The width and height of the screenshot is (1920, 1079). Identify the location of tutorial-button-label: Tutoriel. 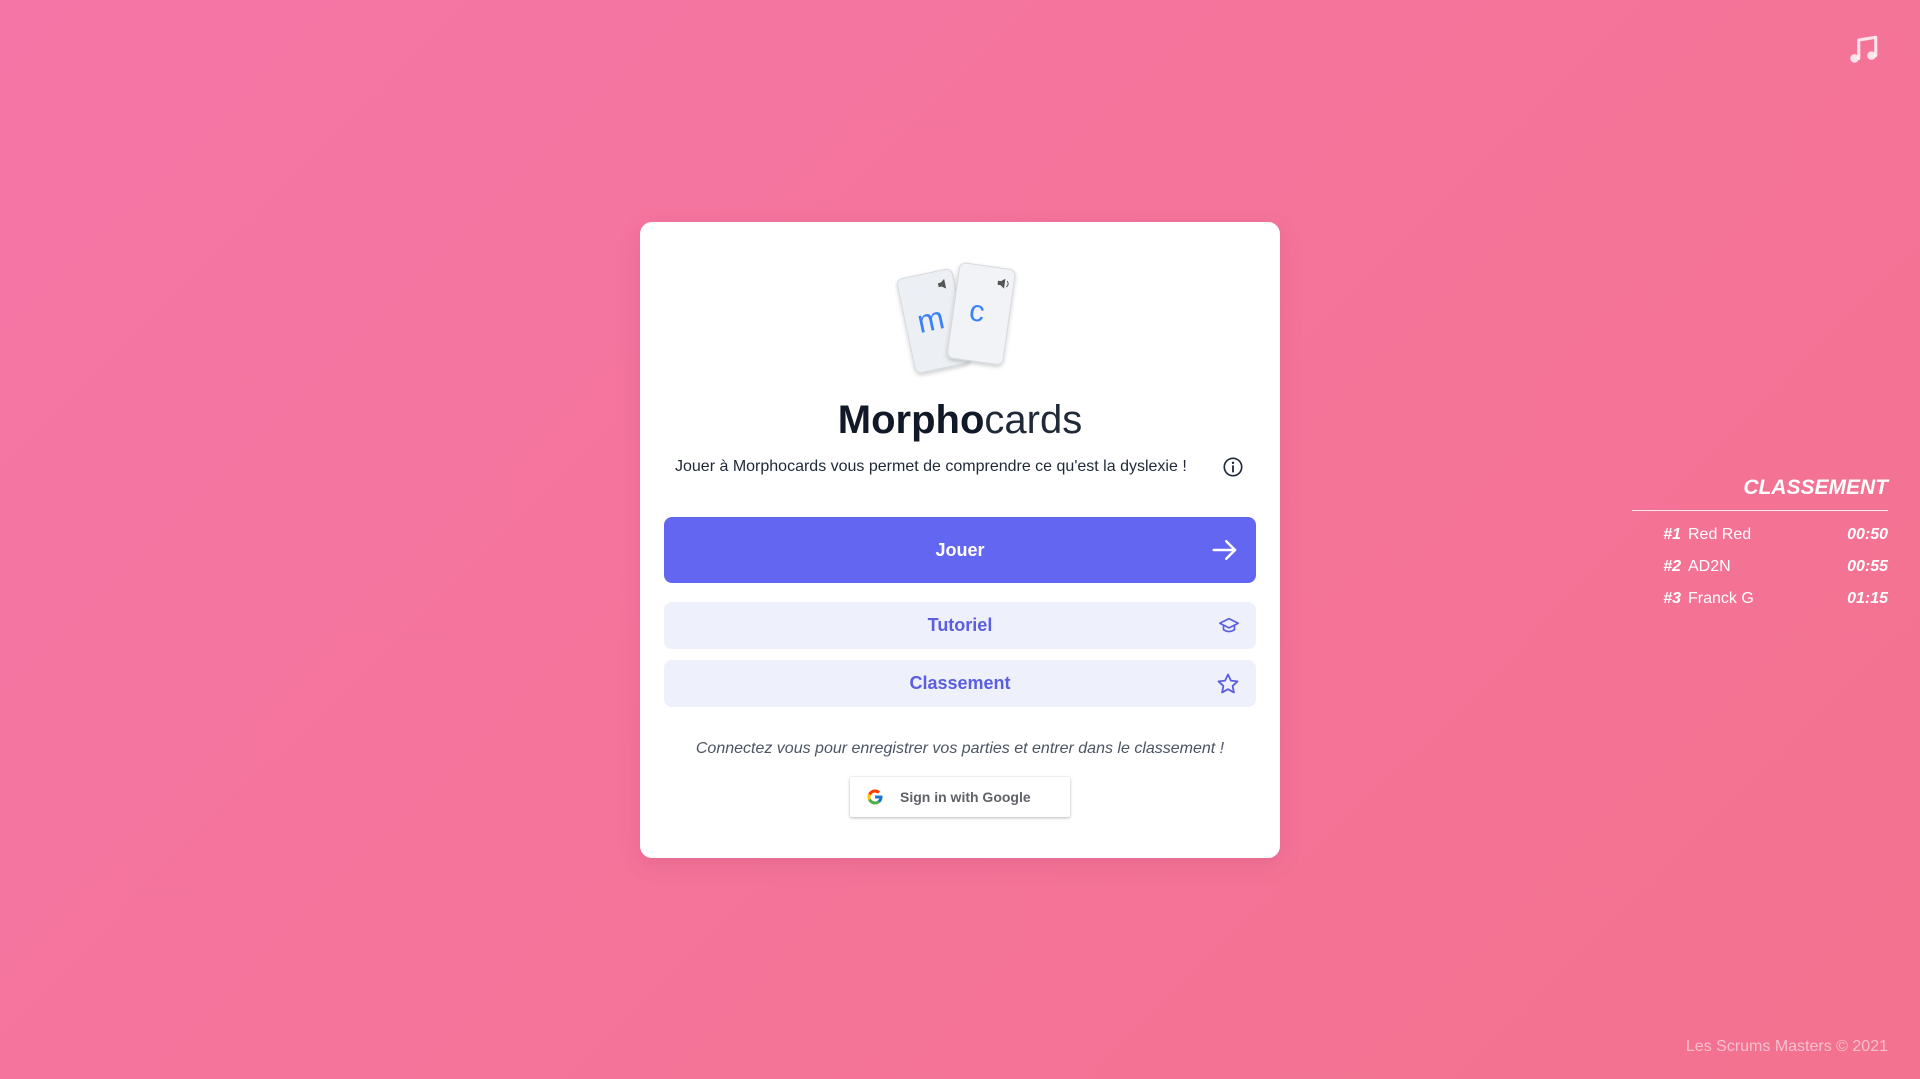
(960, 625).